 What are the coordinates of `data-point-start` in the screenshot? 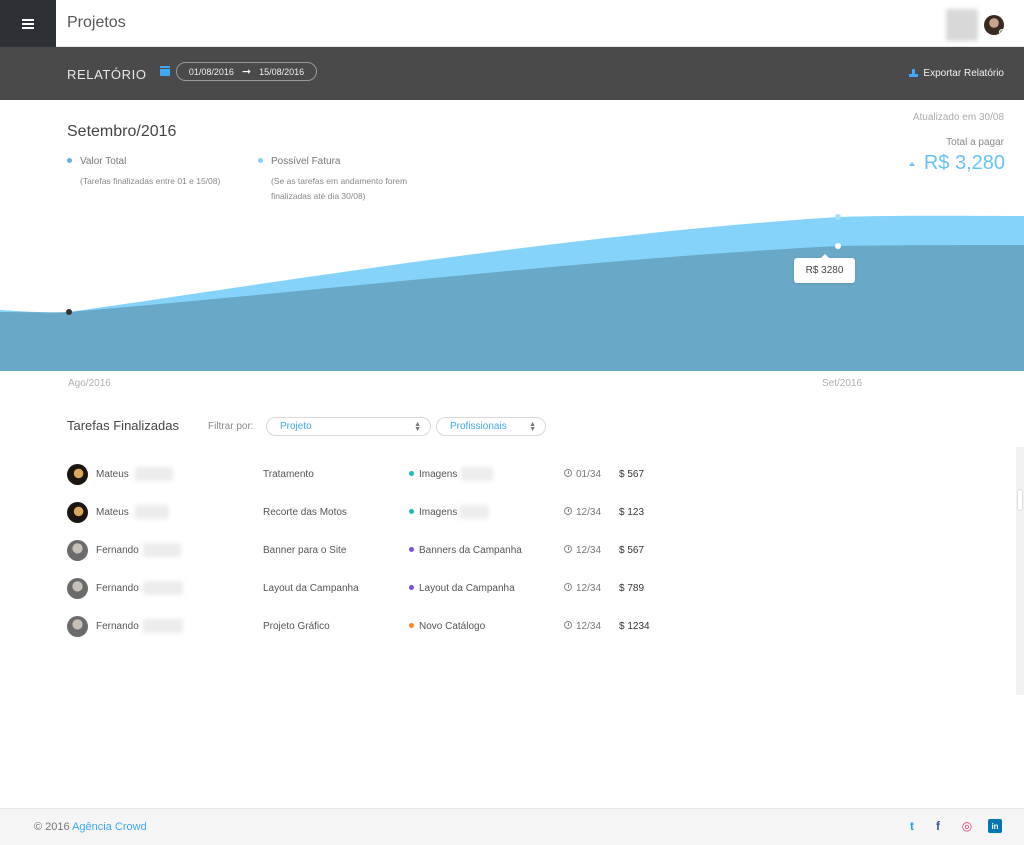 It's located at (69, 312).